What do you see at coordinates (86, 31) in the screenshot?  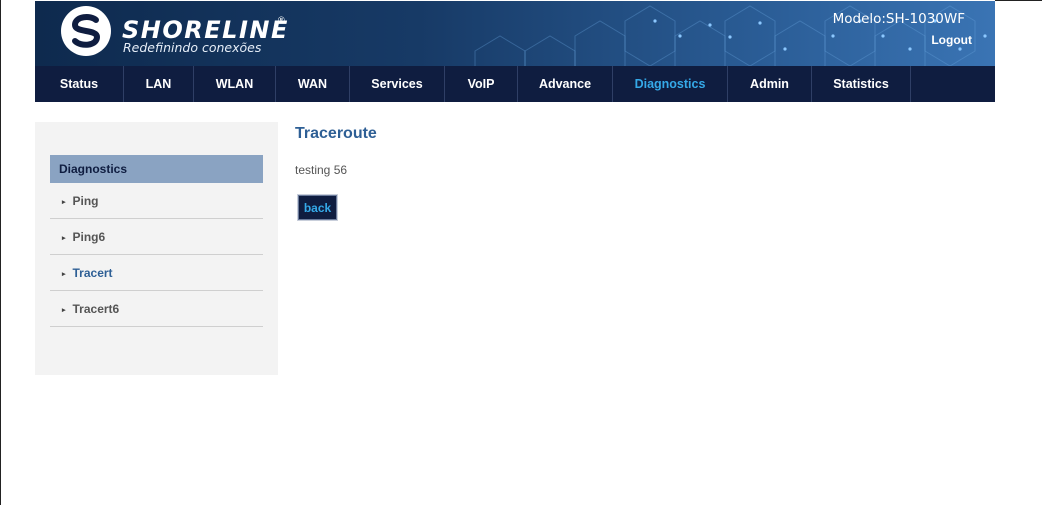 I see `logo-mark-icon` at bounding box center [86, 31].